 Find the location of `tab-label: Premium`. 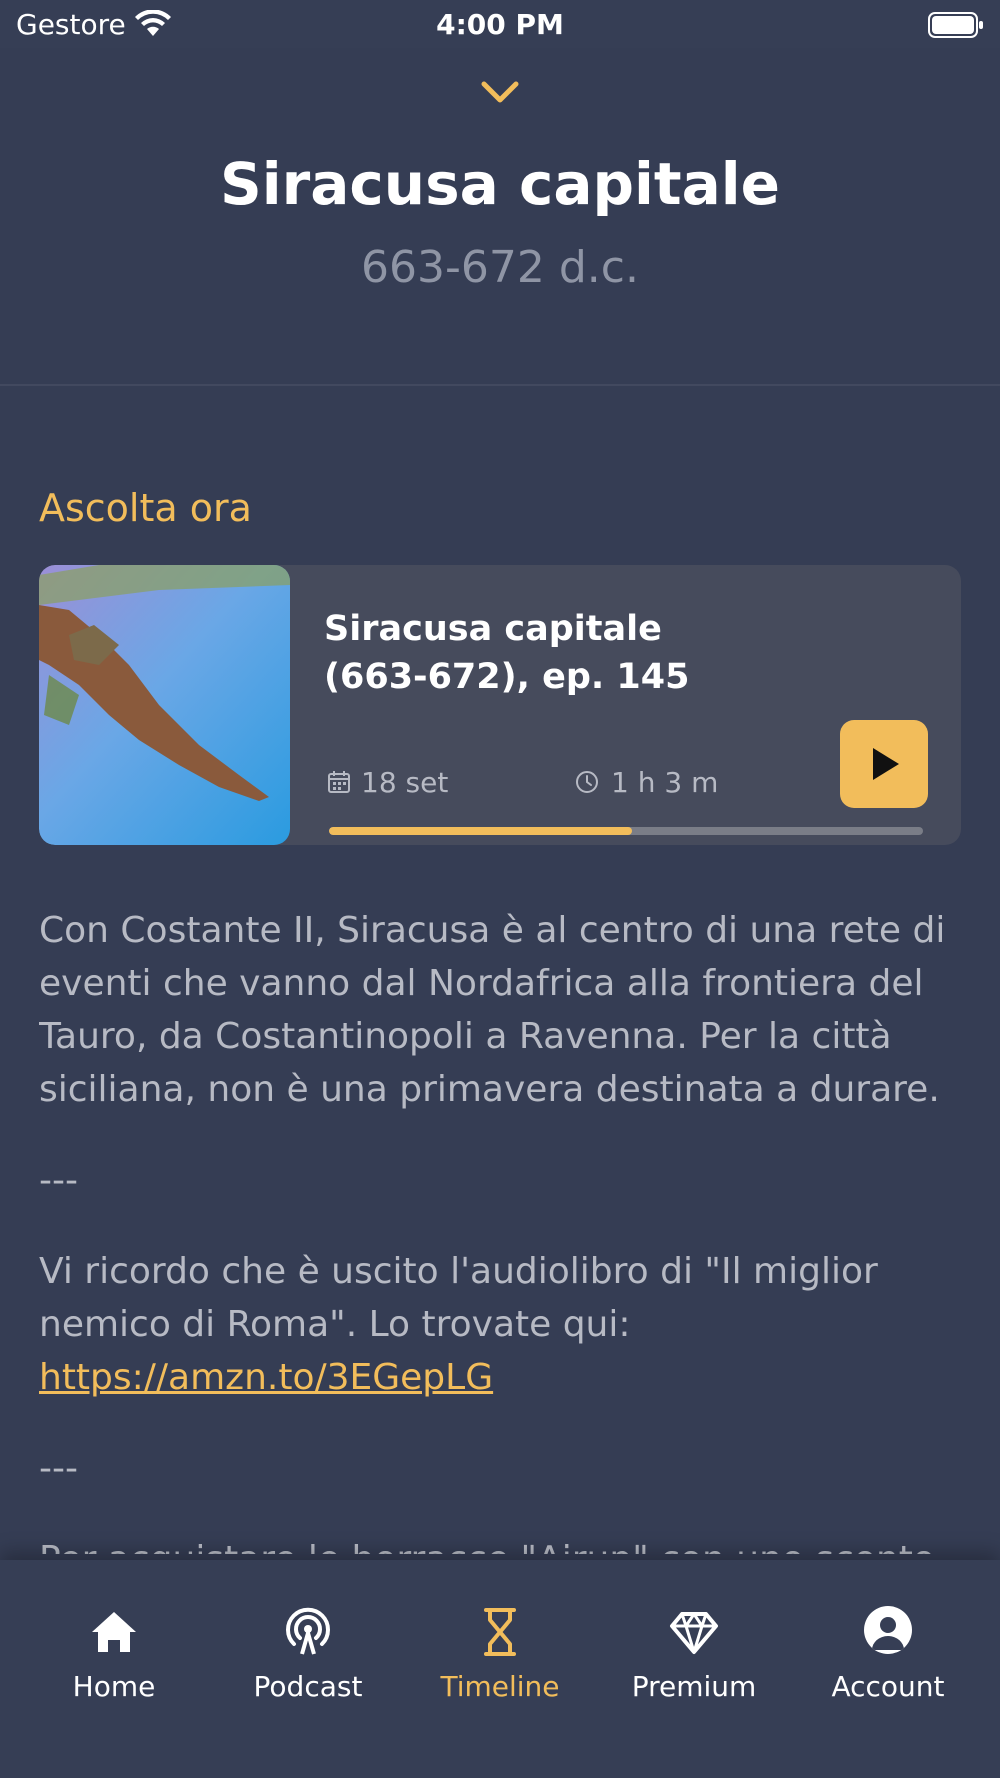

tab-label: Premium is located at coordinates (694, 1686).